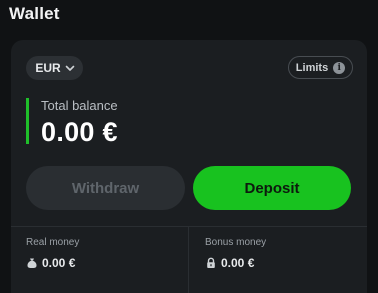  What do you see at coordinates (70, 68) in the screenshot?
I see `chevron-down-icon` at bounding box center [70, 68].